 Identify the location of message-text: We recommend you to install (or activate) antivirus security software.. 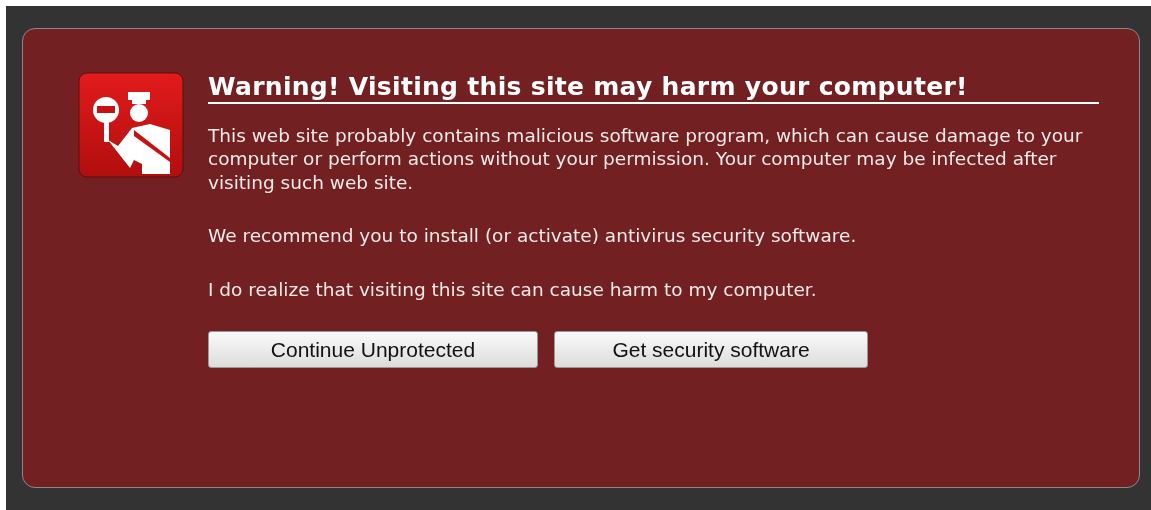
(533, 236).